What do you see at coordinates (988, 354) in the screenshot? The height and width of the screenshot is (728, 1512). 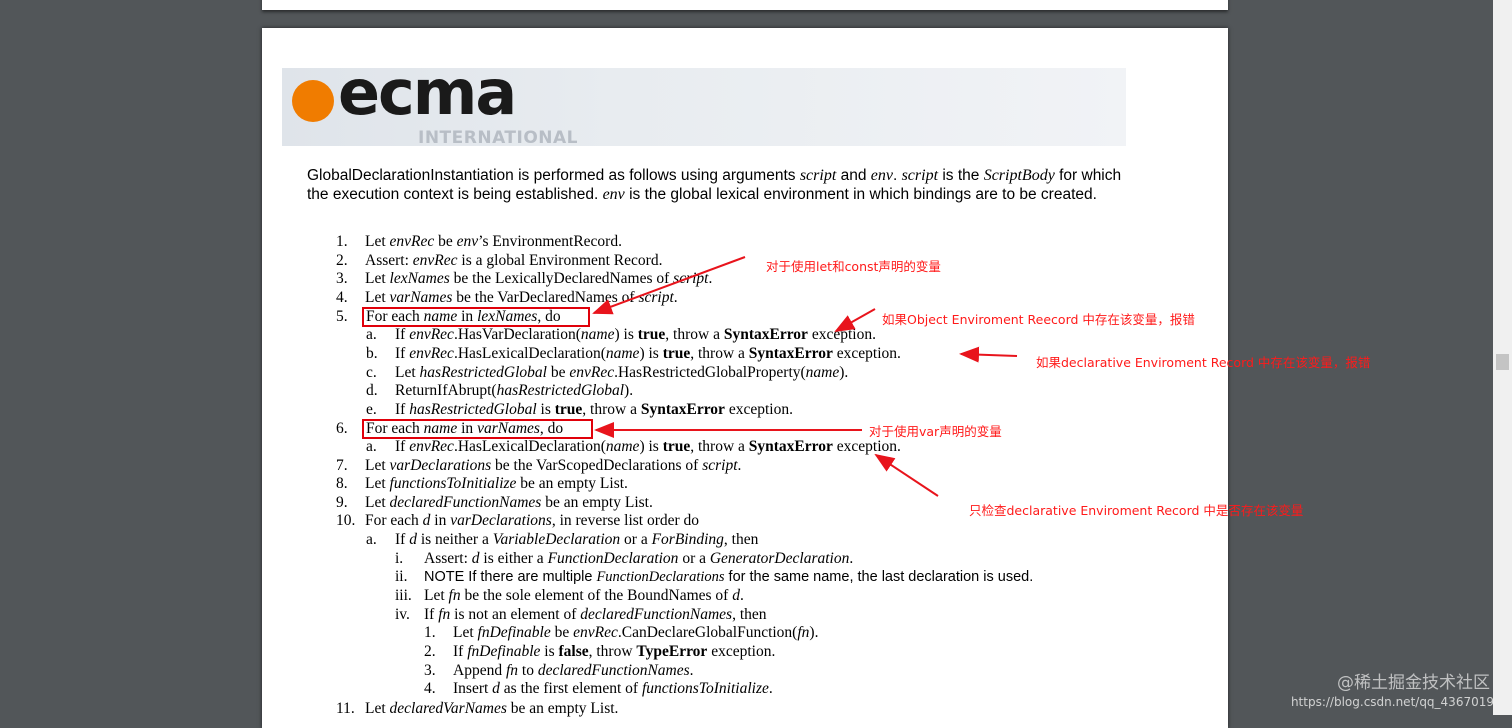 I see `arrow-decl-env` at bounding box center [988, 354].